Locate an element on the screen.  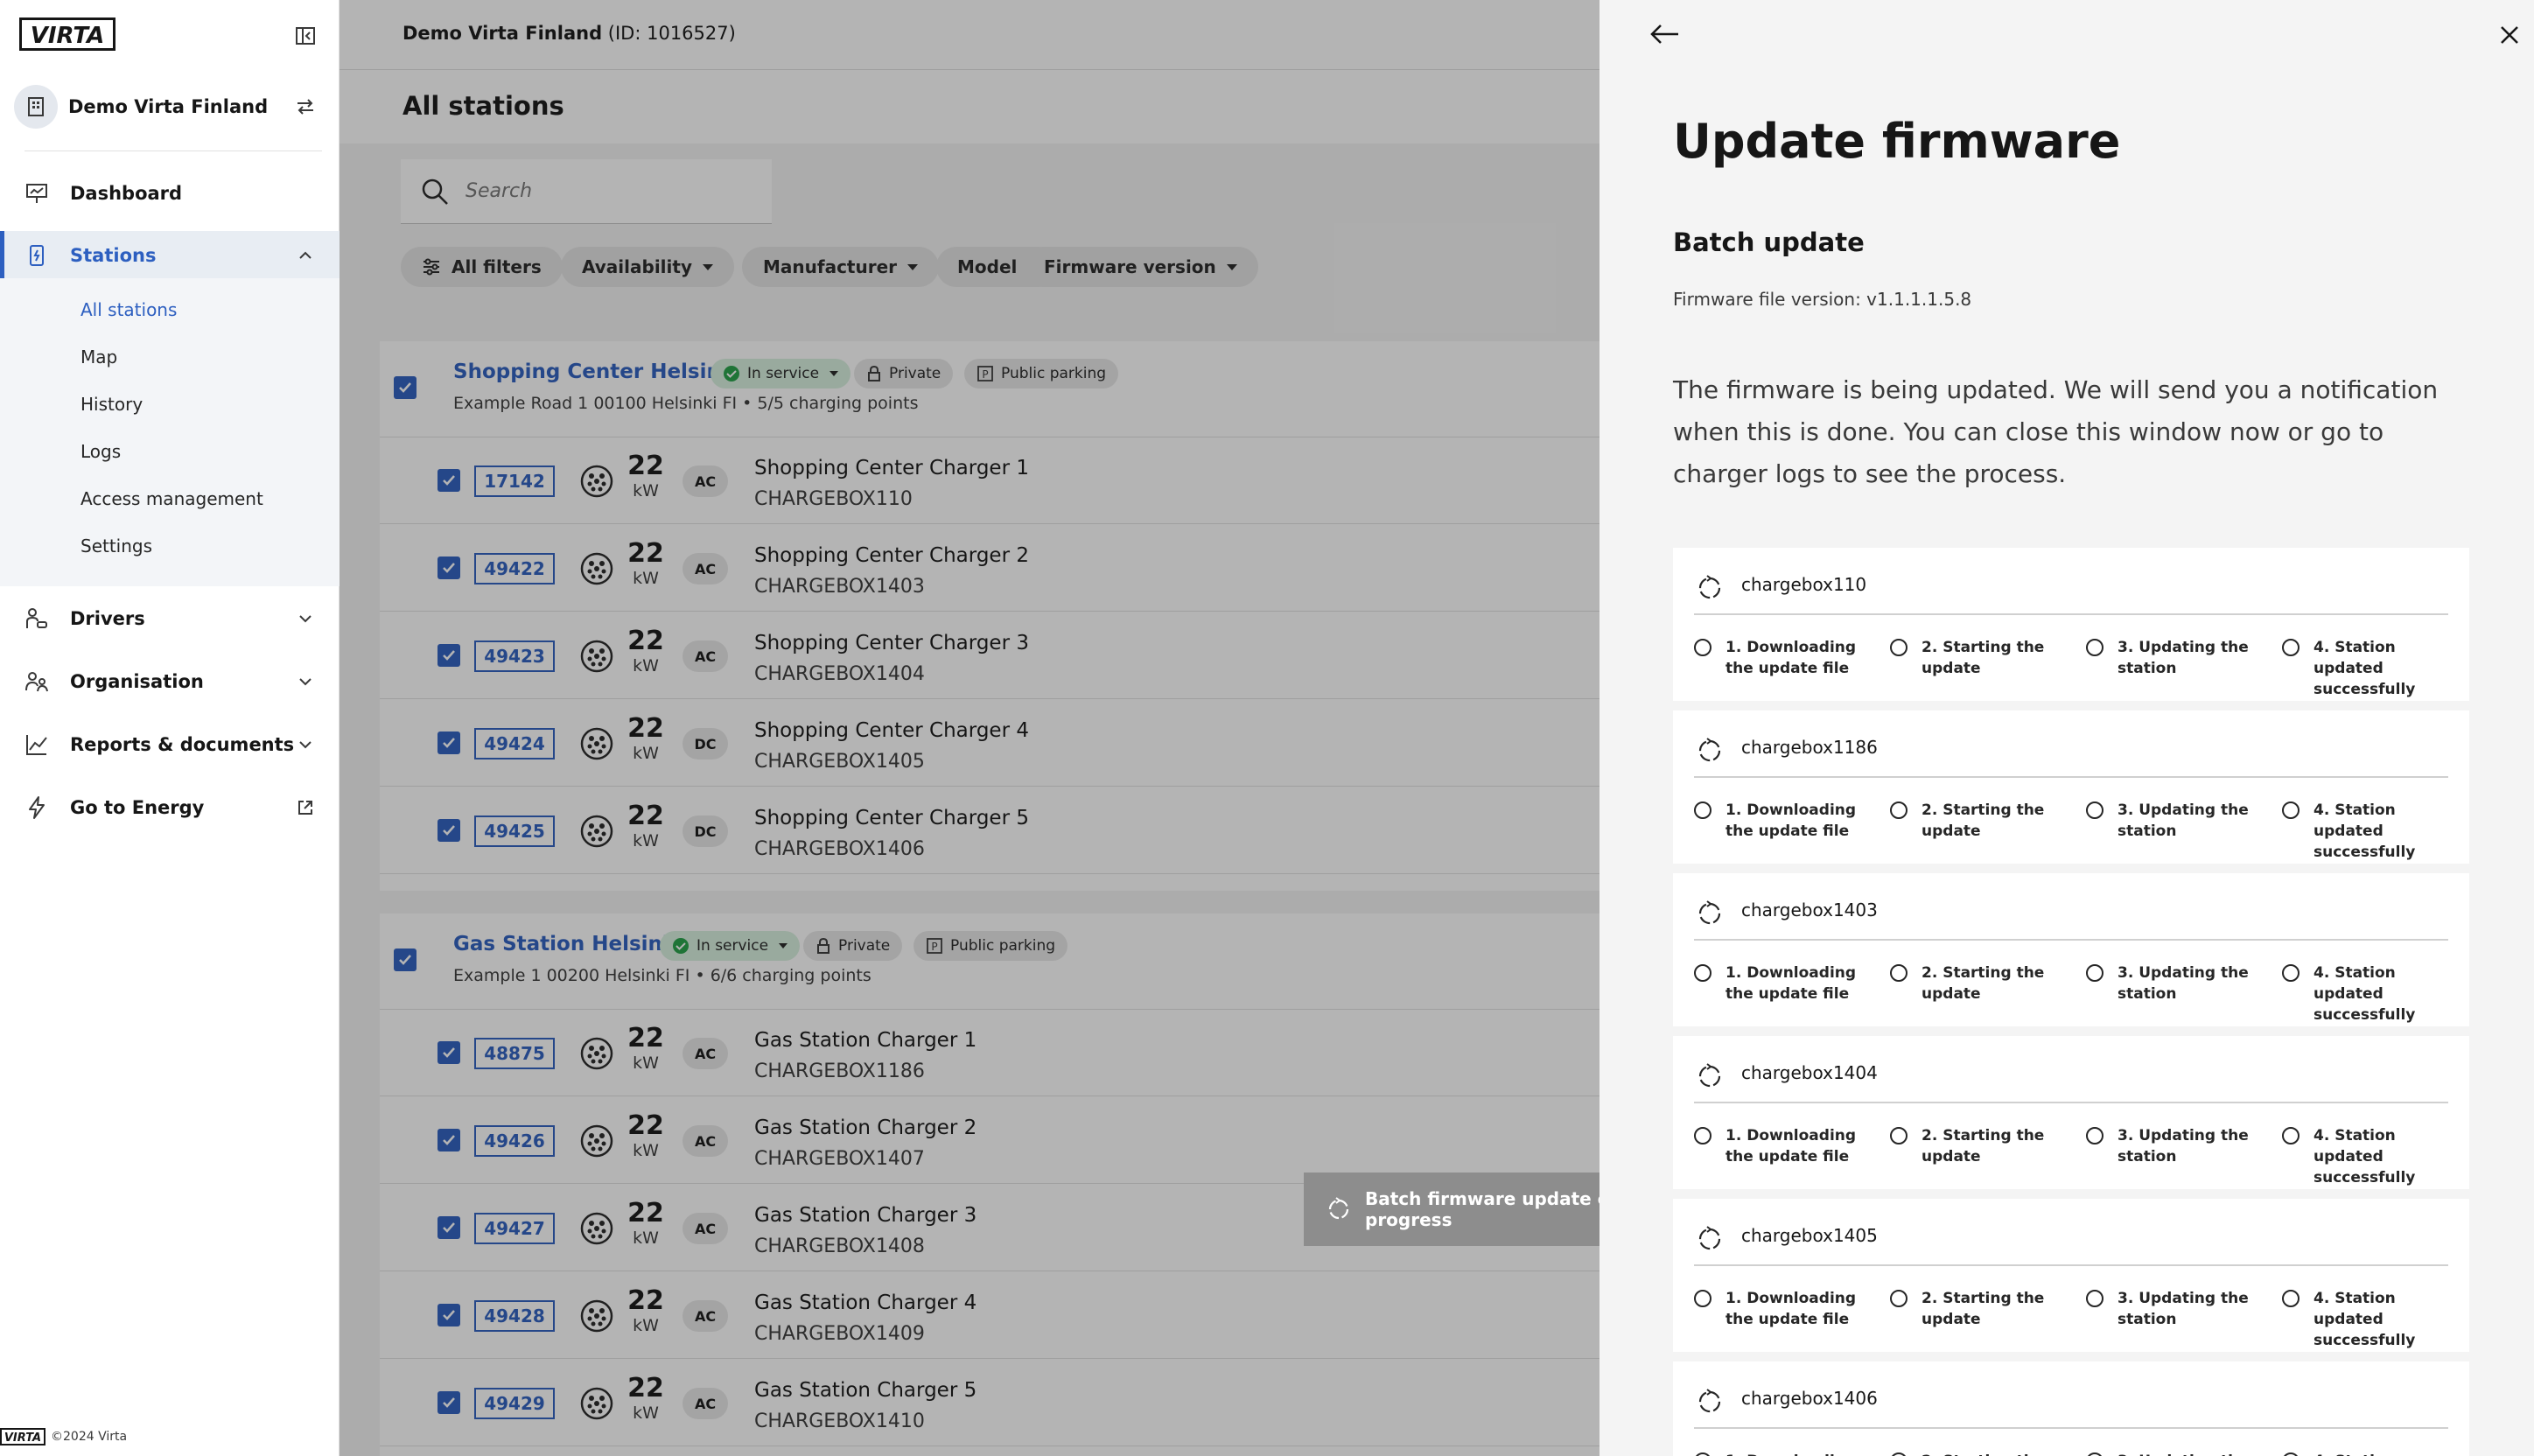
step-label-line1: 1. Downloading is located at coordinates (1791, 810).